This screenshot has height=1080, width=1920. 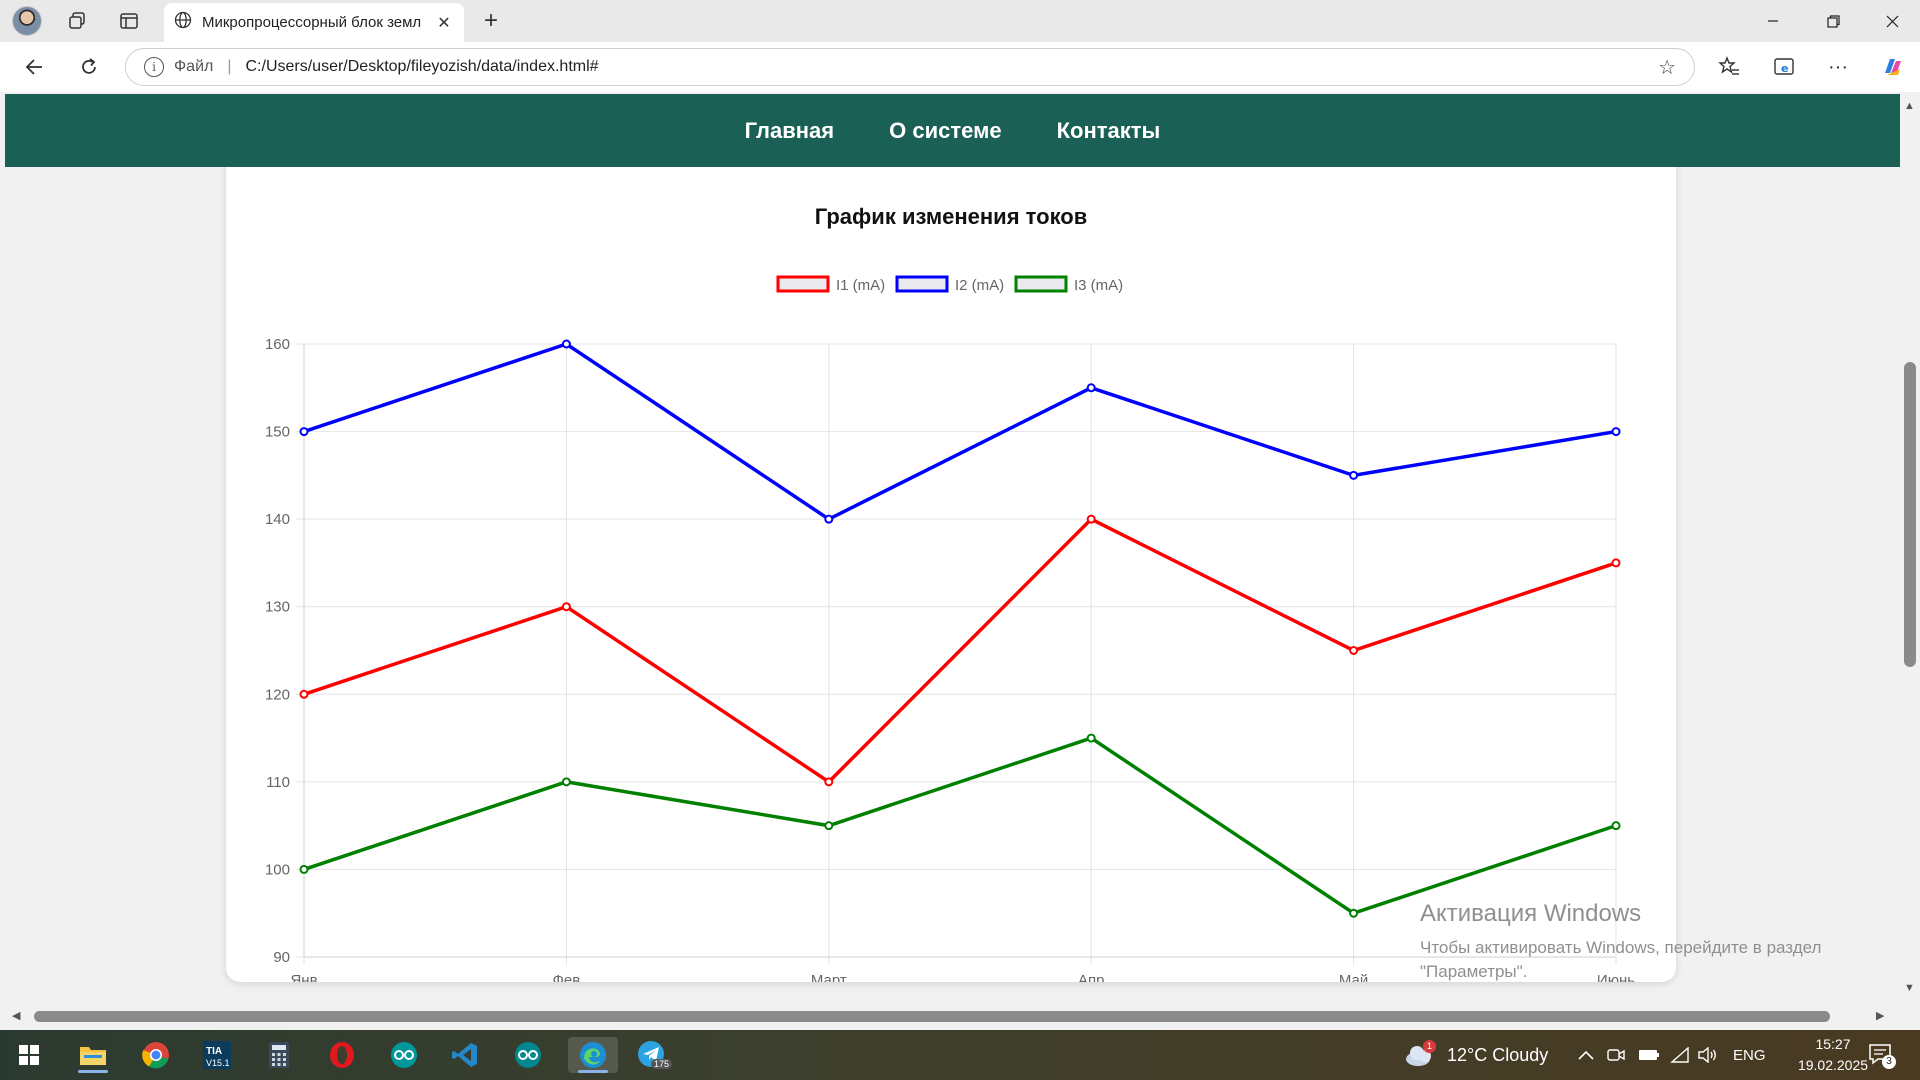 I want to click on taskbar-active-underline, so click(x=593, y=1071).